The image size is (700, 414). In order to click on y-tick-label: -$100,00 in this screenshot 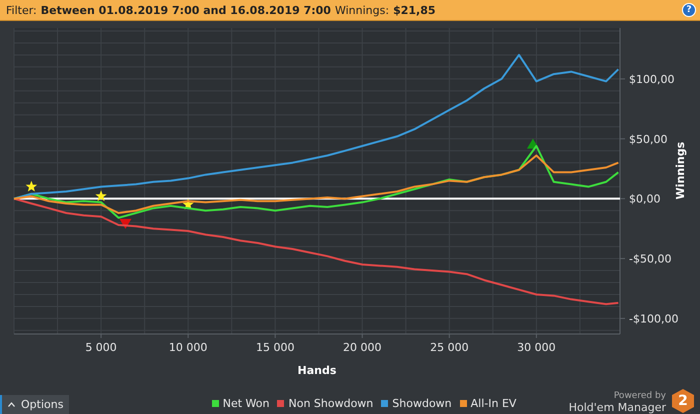, I will do `click(653, 319)`.